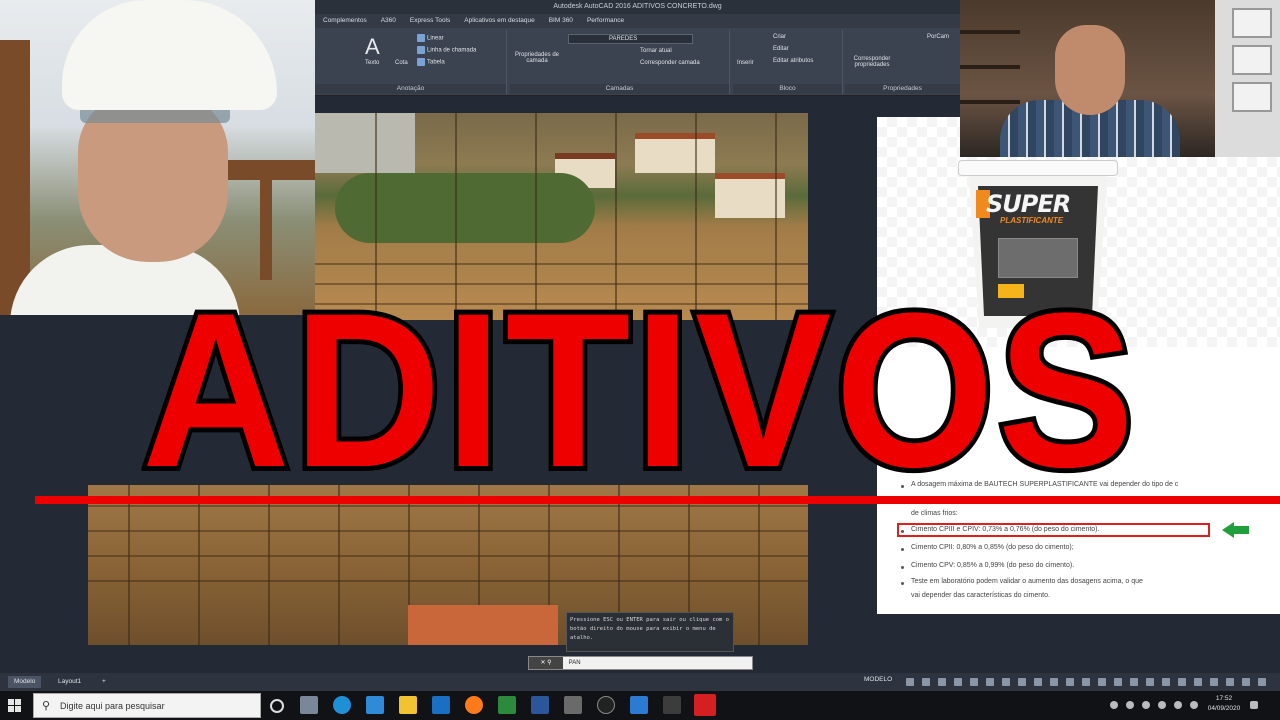 This screenshot has height=720, width=1280. What do you see at coordinates (1182, 682) in the screenshot?
I see `quick-properties-icon` at bounding box center [1182, 682].